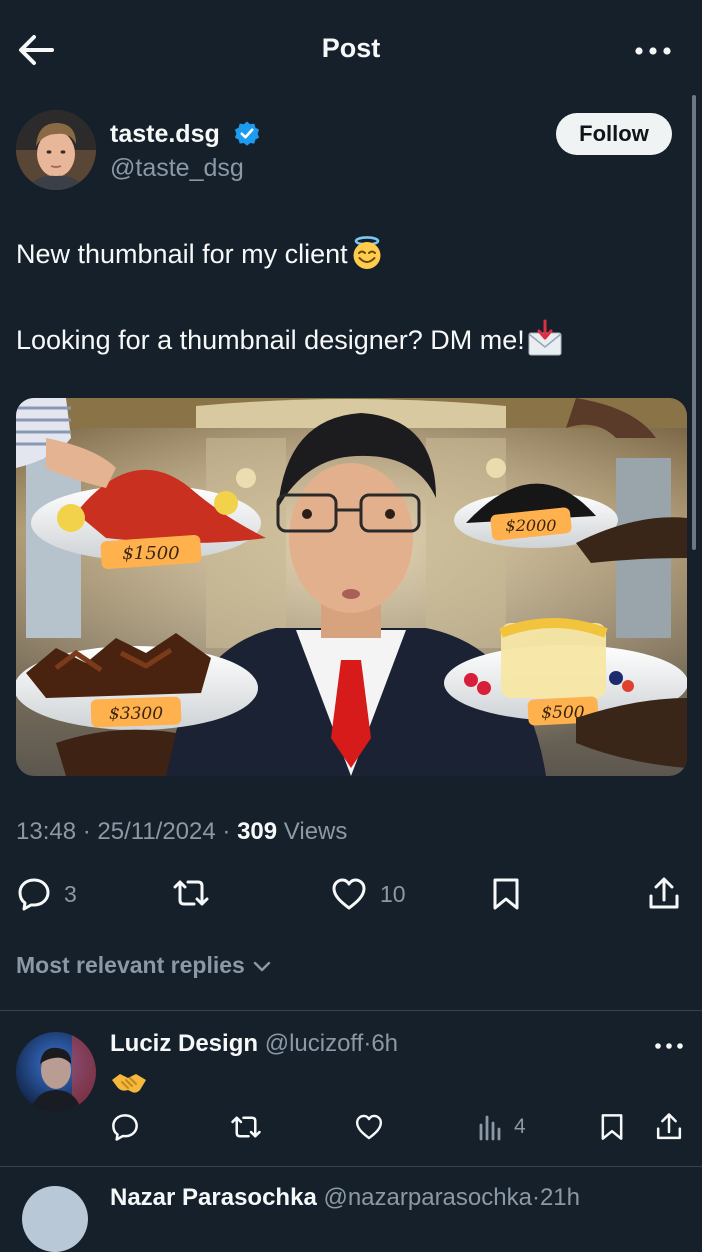 The width and height of the screenshot is (702, 1252). What do you see at coordinates (560, 1197) in the screenshot?
I see `next-reply-time: 21h` at bounding box center [560, 1197].